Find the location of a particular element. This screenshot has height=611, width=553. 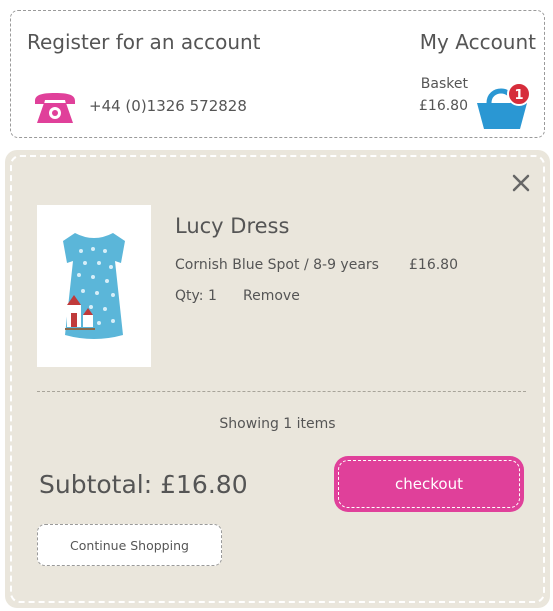

phone-icon is located at coordinates (55, 108).